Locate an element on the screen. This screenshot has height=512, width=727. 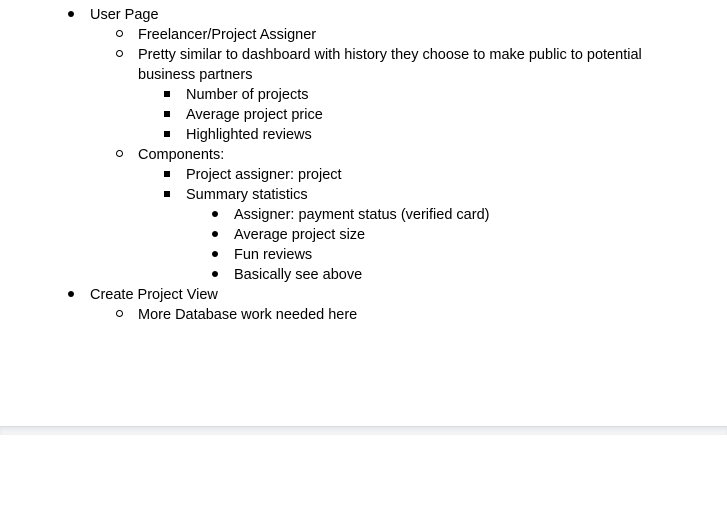
clipped-previous-line is located at coordinates (216, 1).